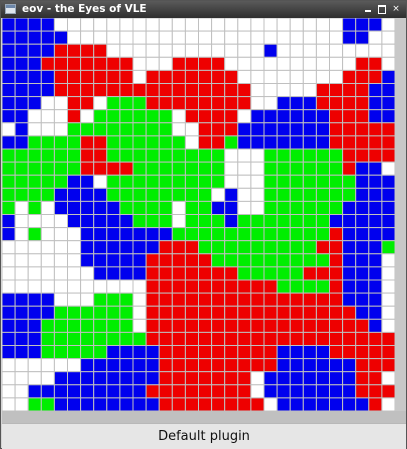 The image size is (407, 449). Describe the element at coordinates (400, 214) in the screenshot. I see `vertical-scrollbar` at that location.